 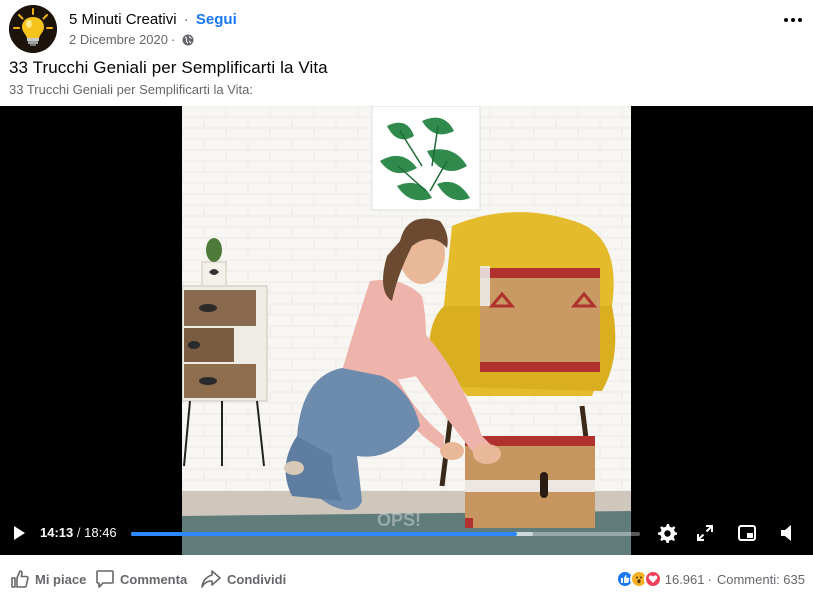 I want to click on gear-icon, so click(x=667, y=533).